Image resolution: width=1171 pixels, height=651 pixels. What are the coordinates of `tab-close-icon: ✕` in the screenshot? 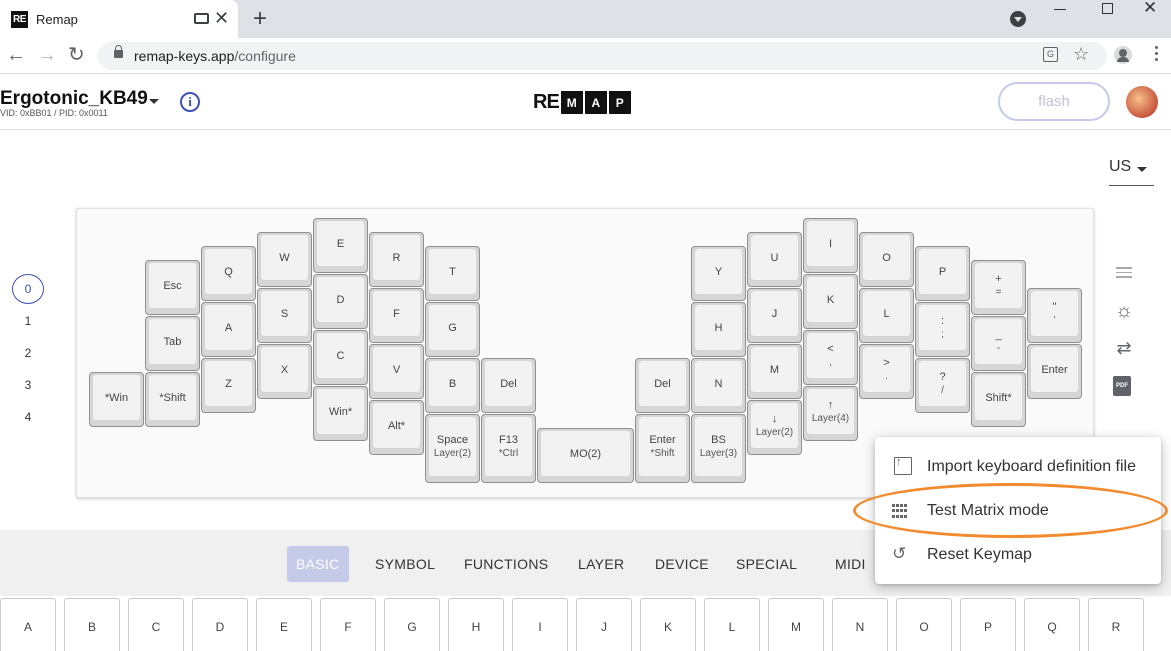 It's located at (221, 18).